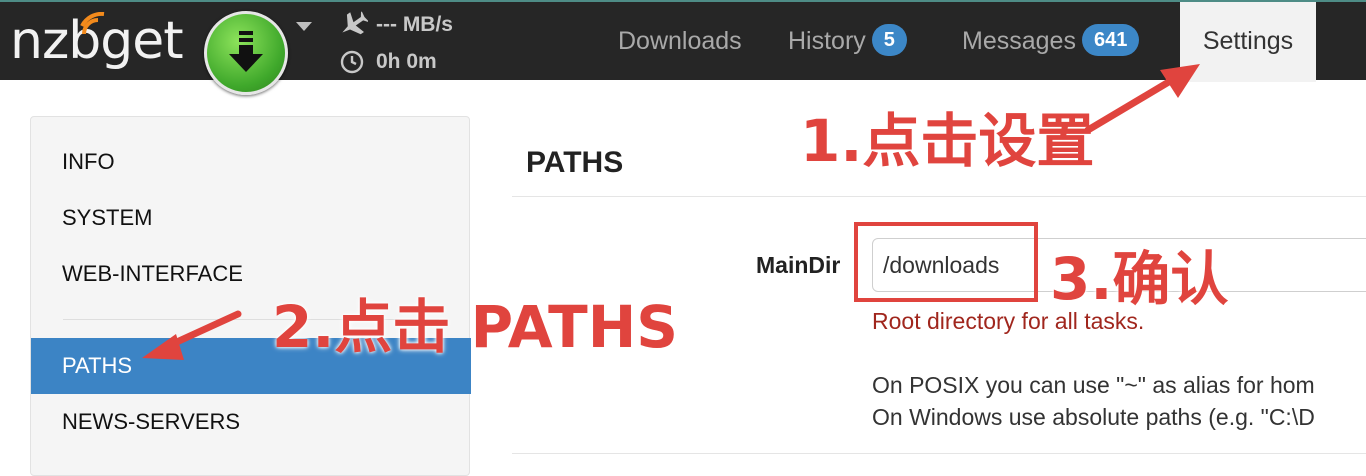 This screenshot has height=476, width=1366. I want to click on annotation-arrow-paths, so click(192, 335).